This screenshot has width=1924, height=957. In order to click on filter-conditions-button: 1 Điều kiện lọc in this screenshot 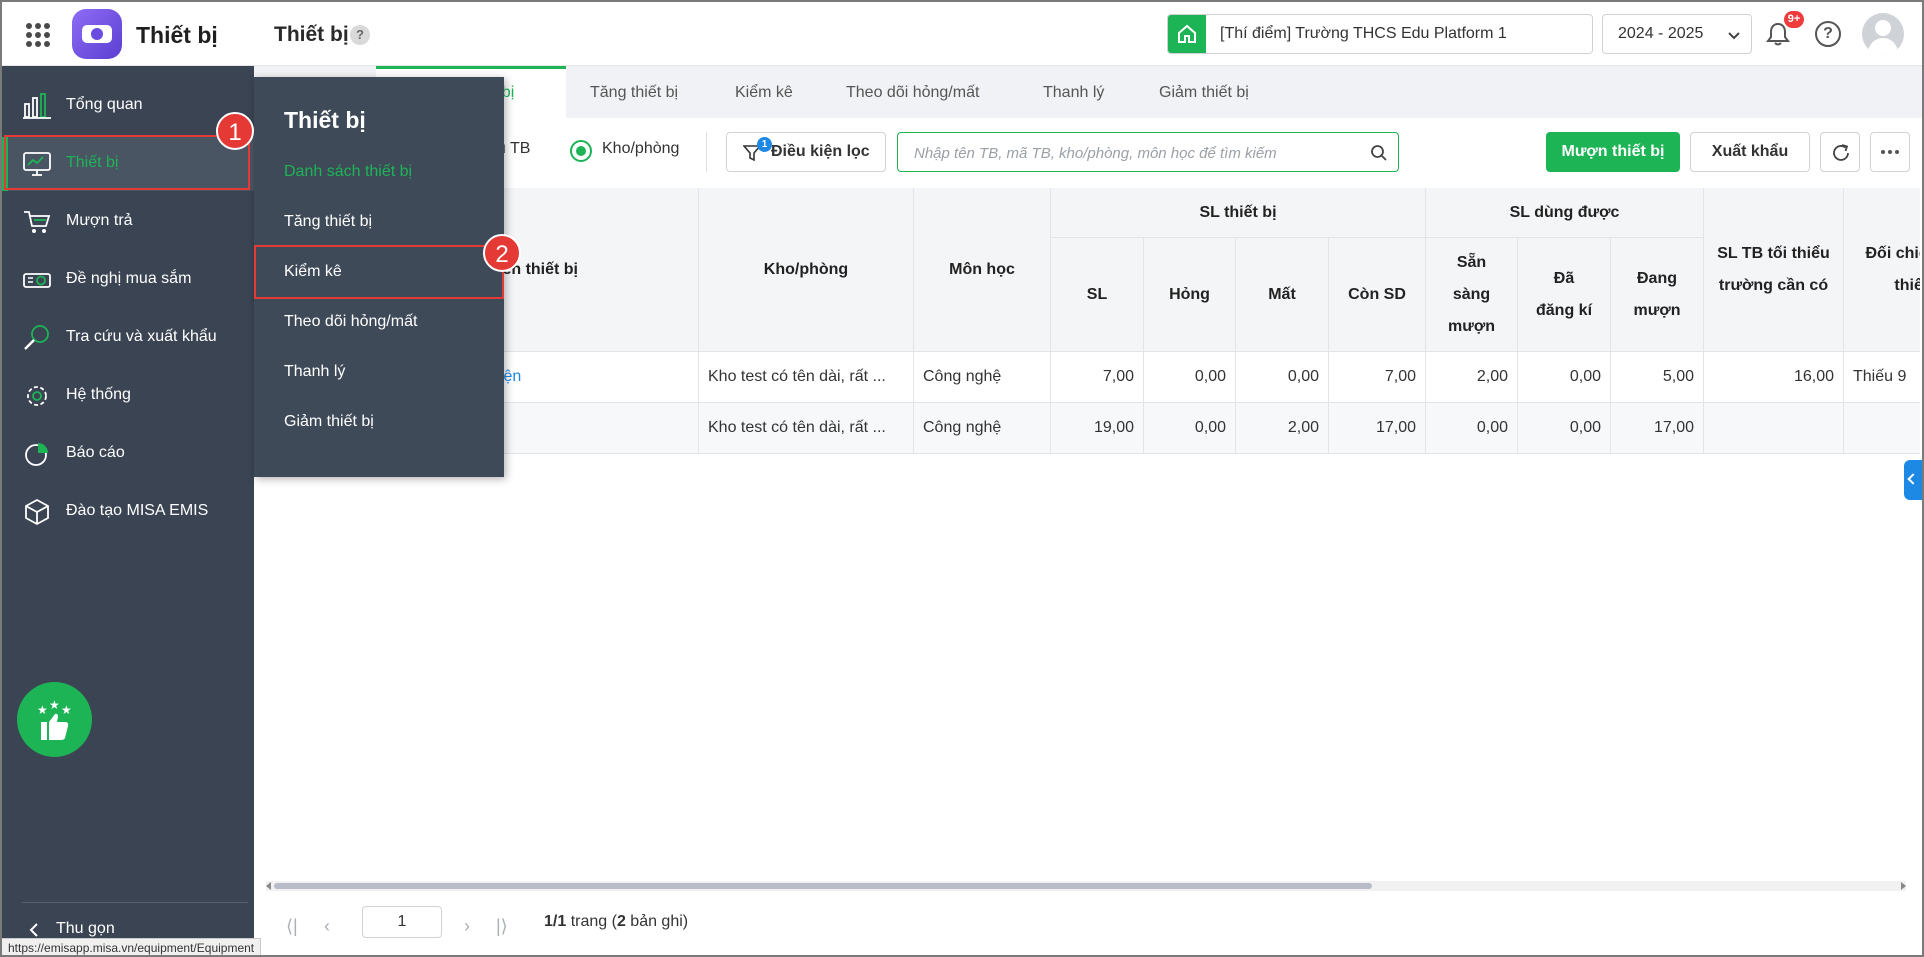, I will do `click(806, 152)`.